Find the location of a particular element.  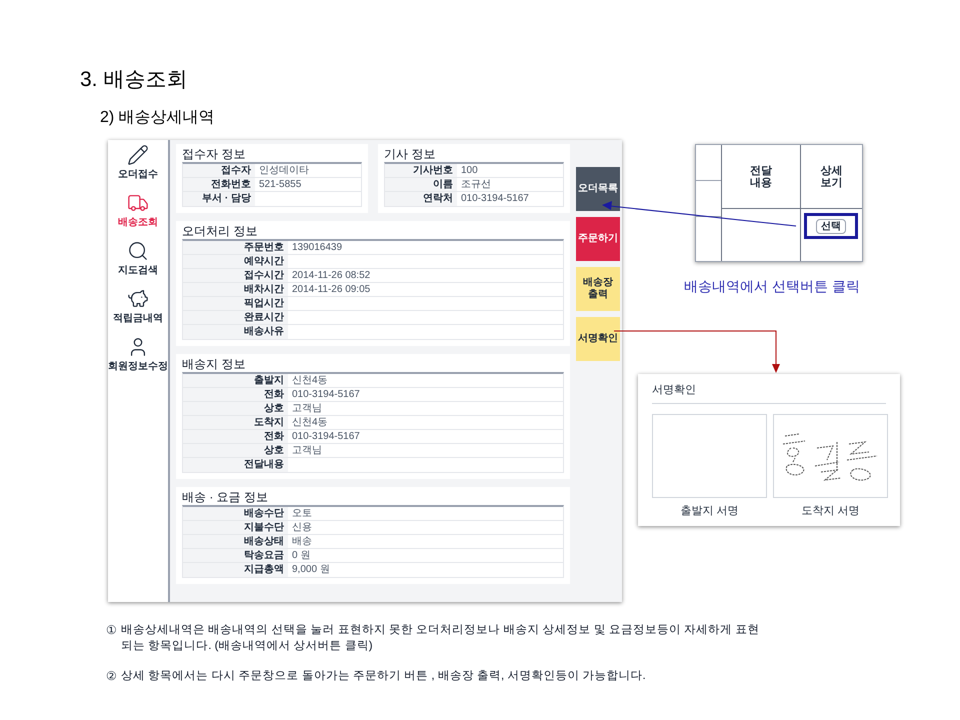

field-label: 배차시간 is located at coordinates (235, 289).